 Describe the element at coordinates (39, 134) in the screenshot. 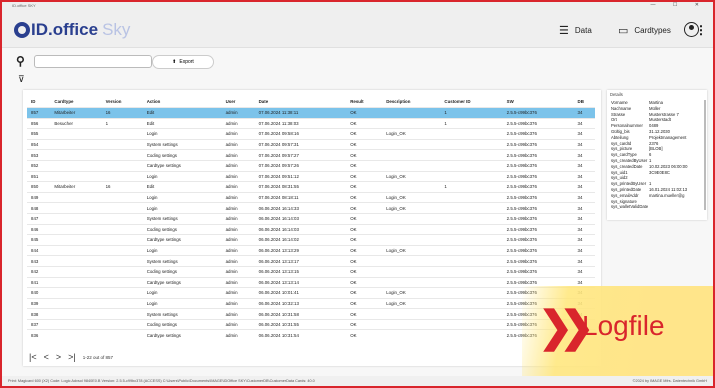

I see `table-cell: 855` at that location.